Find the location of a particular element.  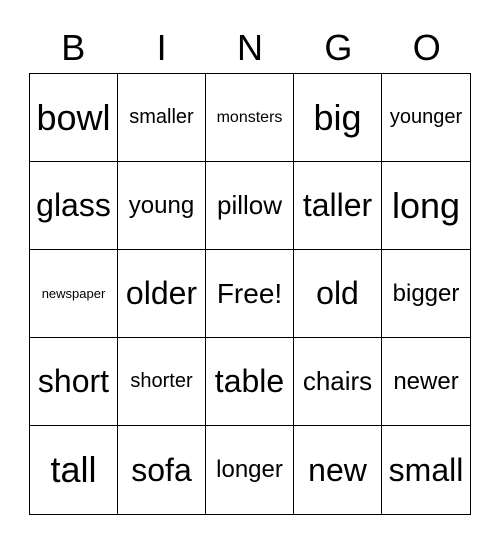

bingo-cell: old is located at coordinates (338, 294).